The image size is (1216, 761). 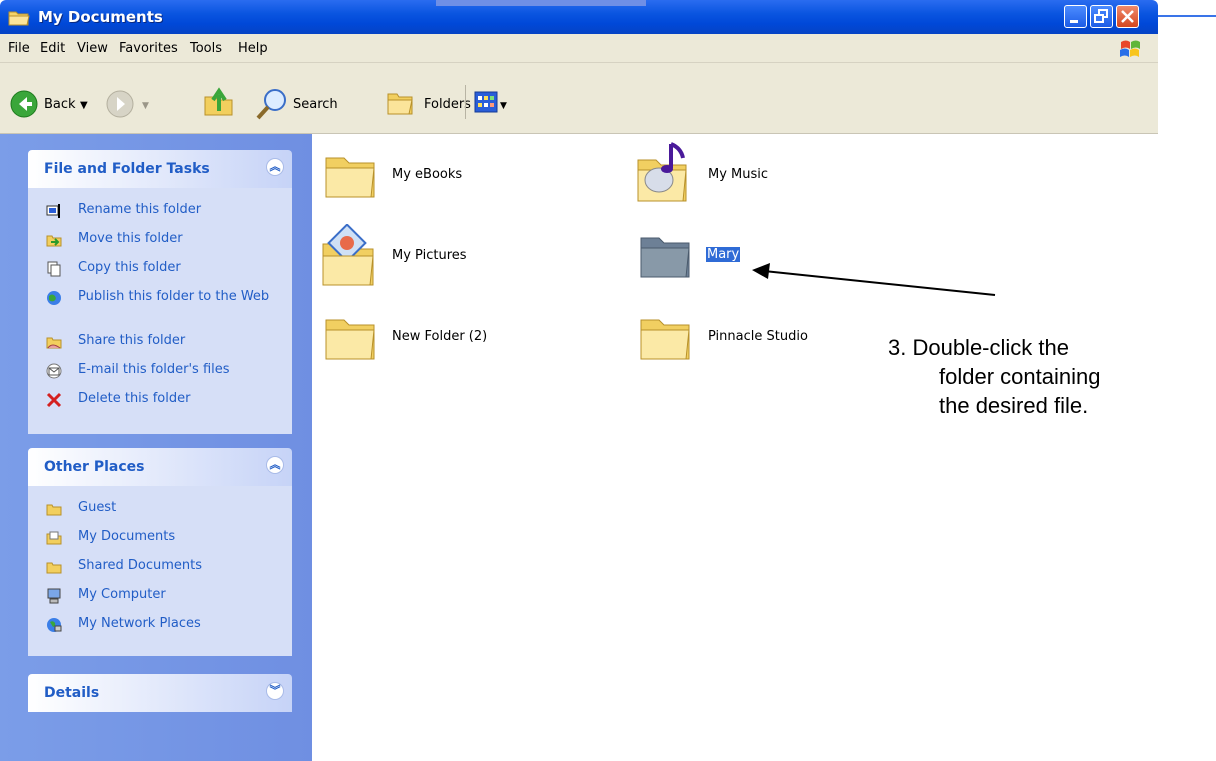 I want to click on places-panel-title: Other Places, so click(x=94, y=467).